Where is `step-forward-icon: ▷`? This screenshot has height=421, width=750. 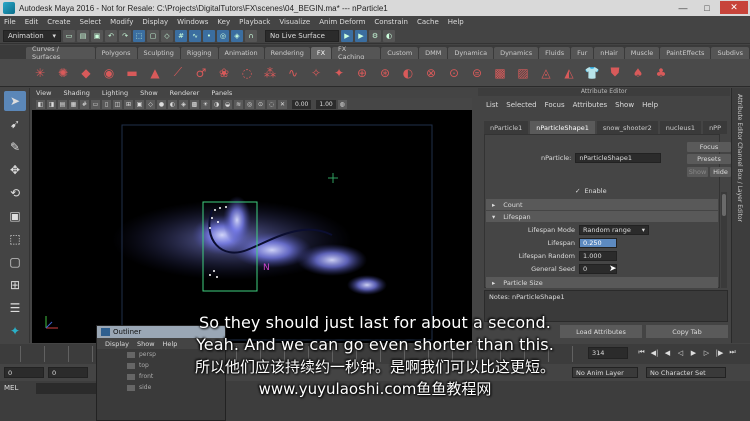 step-forward-icon: ▷ is located at coordinates (706, 352).